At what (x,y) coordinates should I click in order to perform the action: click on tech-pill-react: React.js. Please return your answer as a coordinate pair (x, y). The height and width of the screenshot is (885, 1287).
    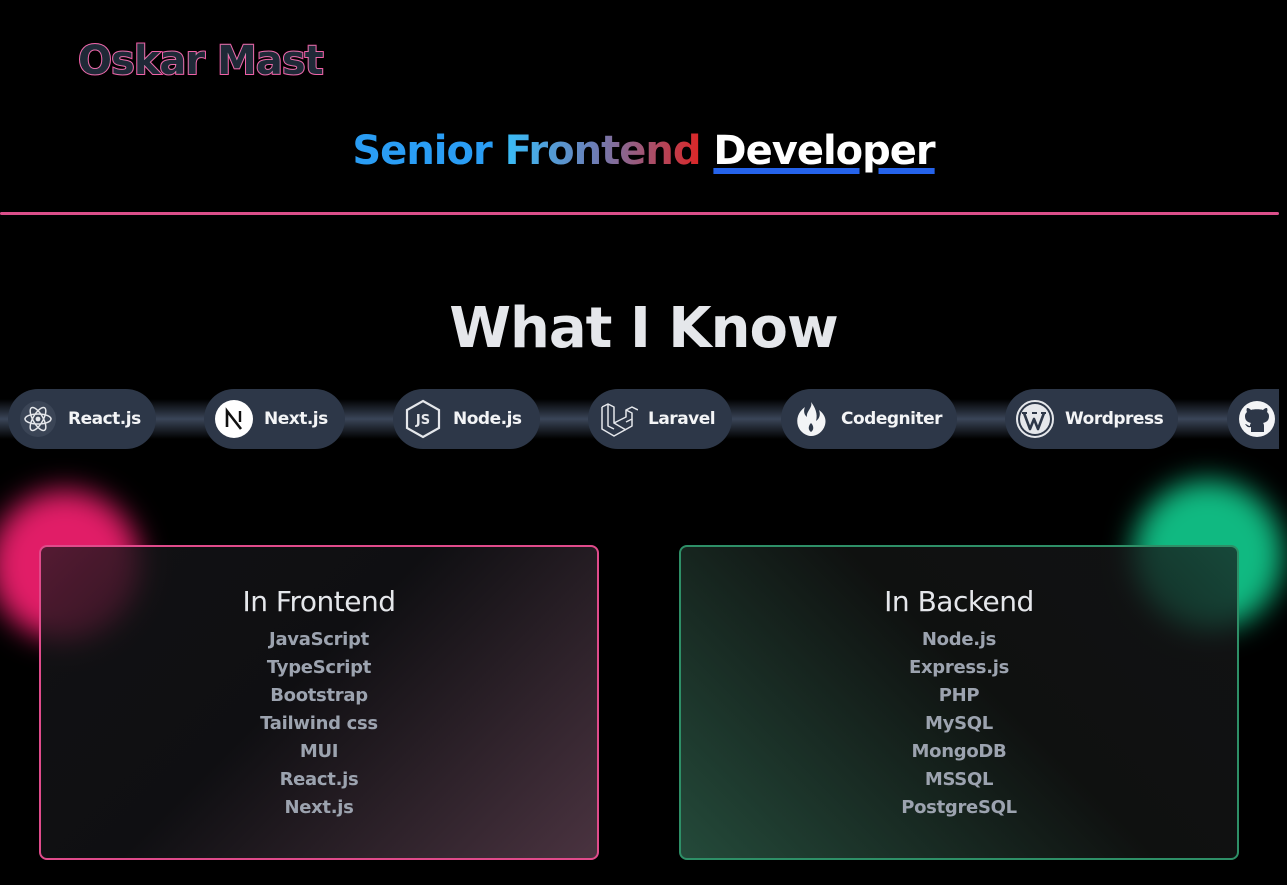
    Looking at the image, I should click on (82, 419).